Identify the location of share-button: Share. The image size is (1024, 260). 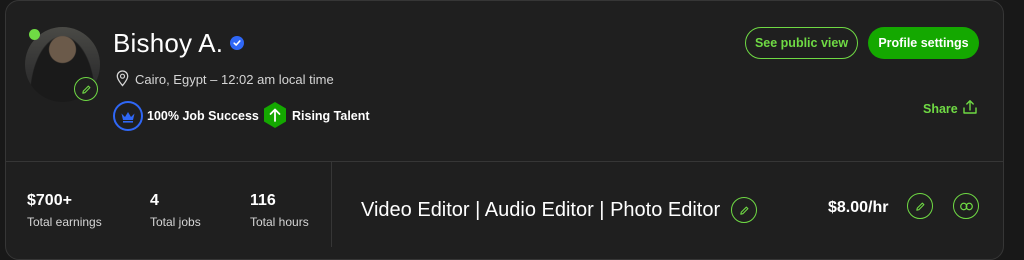
(940, 109).